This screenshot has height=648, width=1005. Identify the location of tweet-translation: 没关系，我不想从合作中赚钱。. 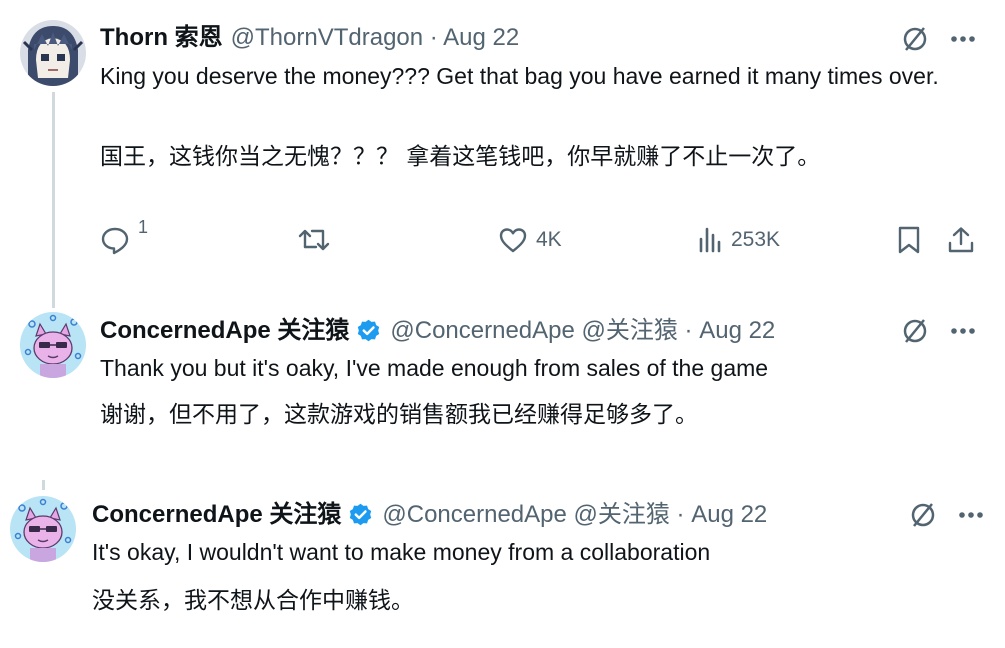
(253, 601).